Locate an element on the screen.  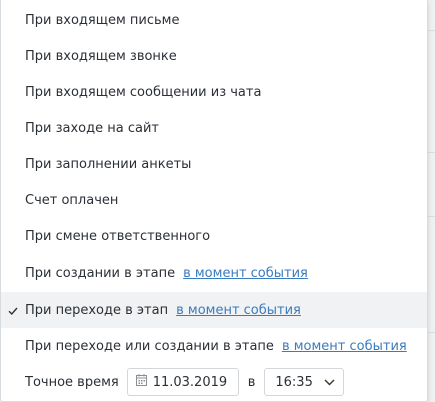
check-icon is located at coordinates (13, 310).